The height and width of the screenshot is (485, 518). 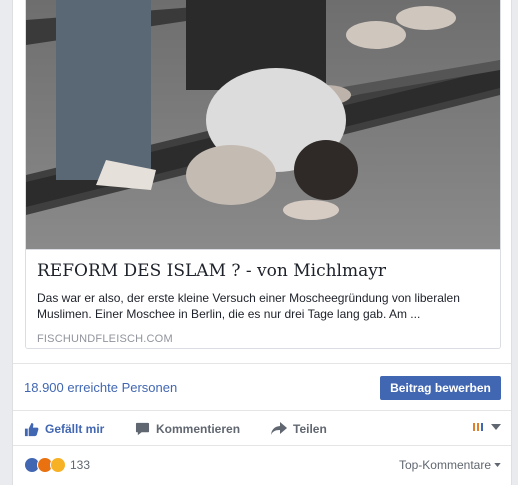 What do you see at coordinates (100, 387) in the screenshot?
I see `reach-count: 18.900 erreichte Personen` at bounding box center [100, 387].